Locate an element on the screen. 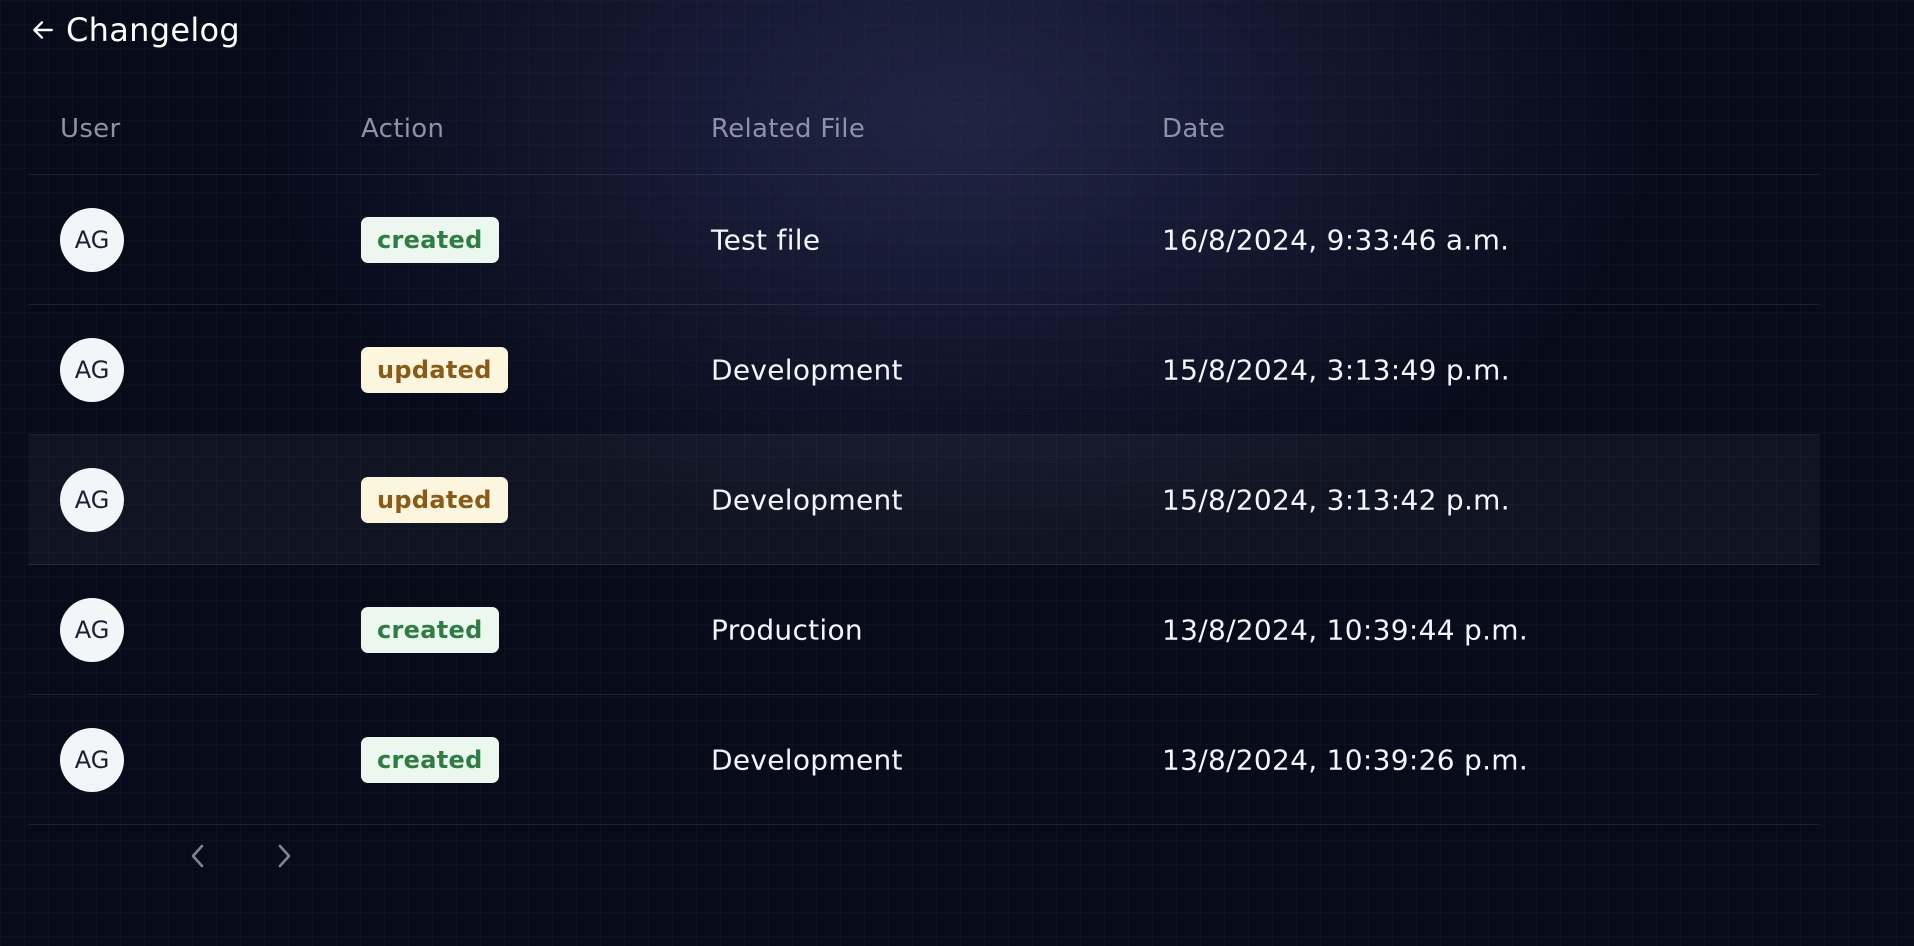  chevron-right-icon is located at coordinates (284, 856).